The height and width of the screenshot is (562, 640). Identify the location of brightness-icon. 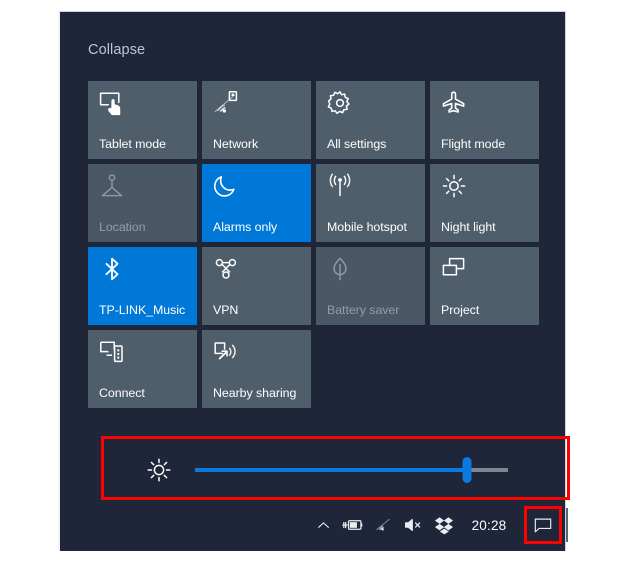
(159, 470).